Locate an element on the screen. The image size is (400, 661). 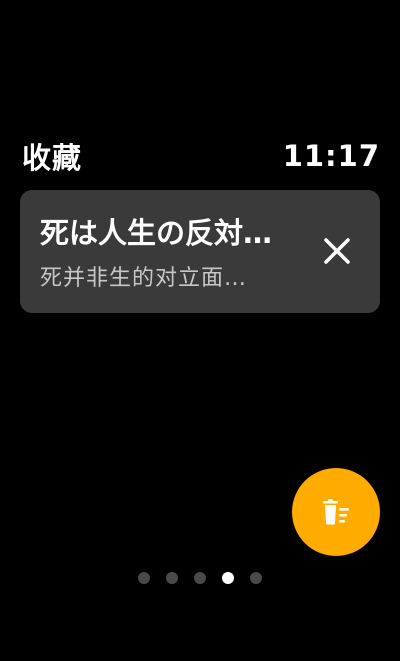
page-dot-active is located at coordinates (228, 578).